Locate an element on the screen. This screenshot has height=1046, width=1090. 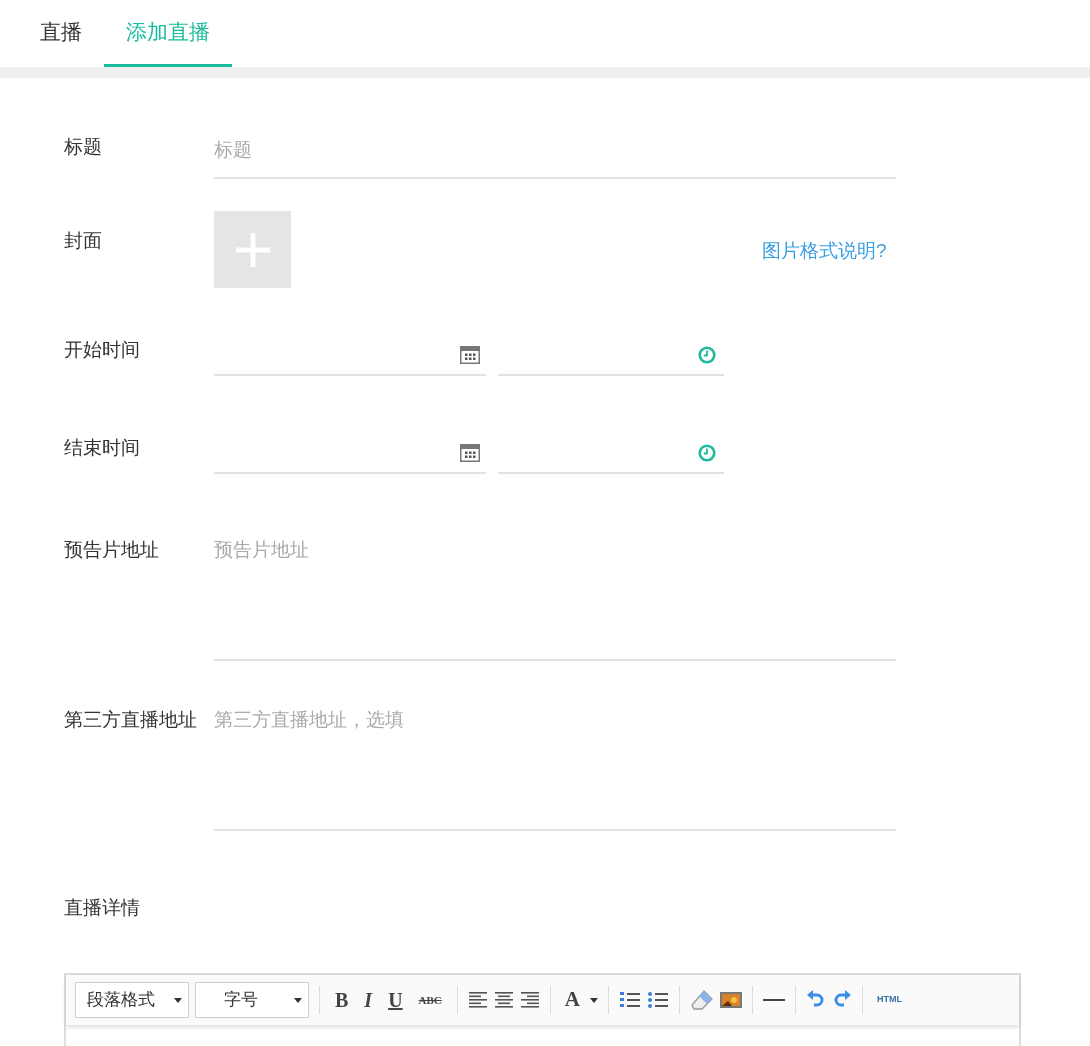
dropdown: 段落格式 is located at coordinates (132, 1000).